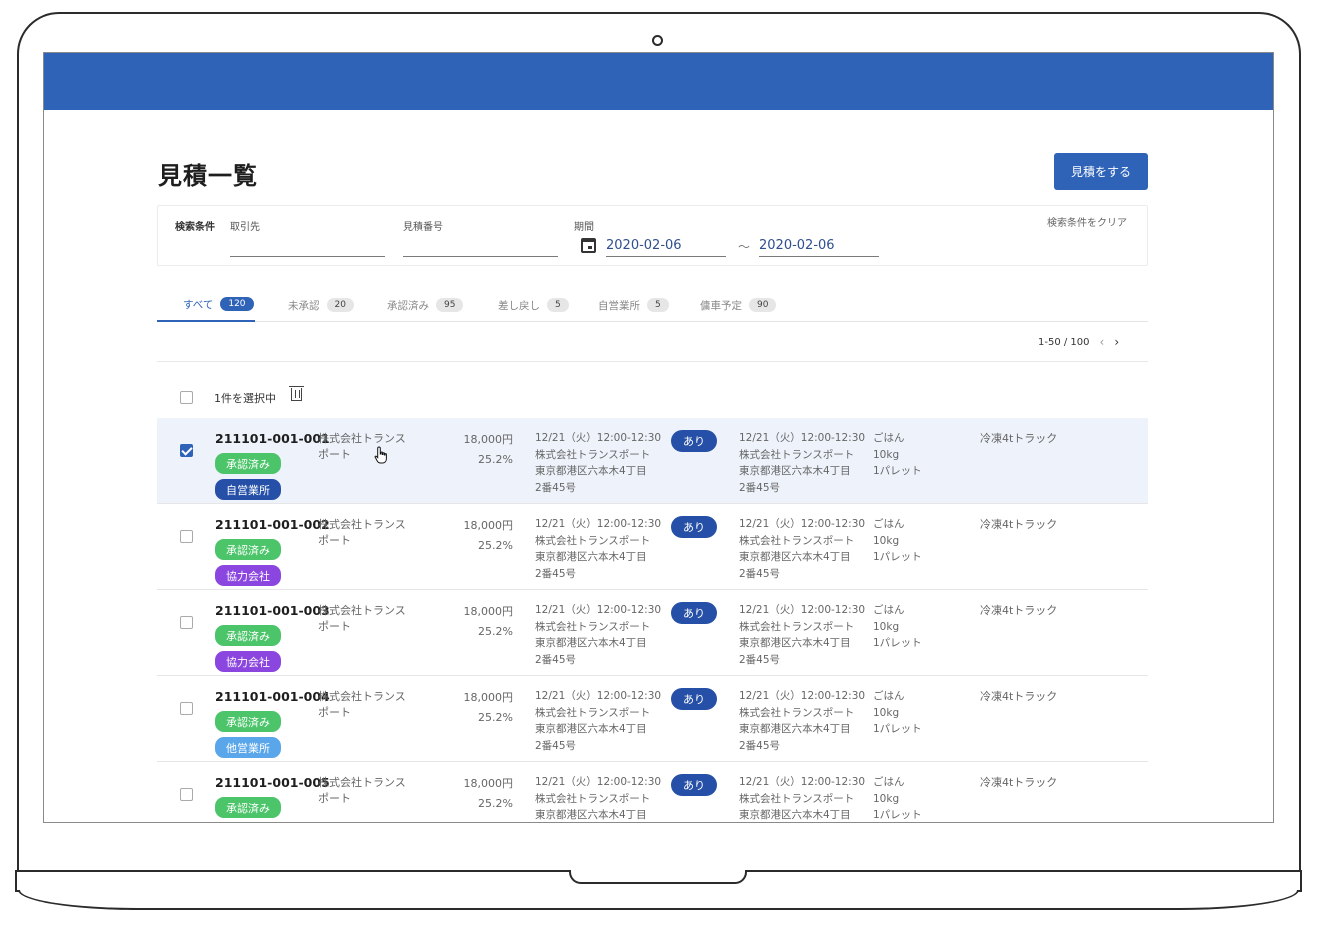  Describe the element at coordinates (245, 227) in the screenshot. I see `client-label: 取引先` at that location.